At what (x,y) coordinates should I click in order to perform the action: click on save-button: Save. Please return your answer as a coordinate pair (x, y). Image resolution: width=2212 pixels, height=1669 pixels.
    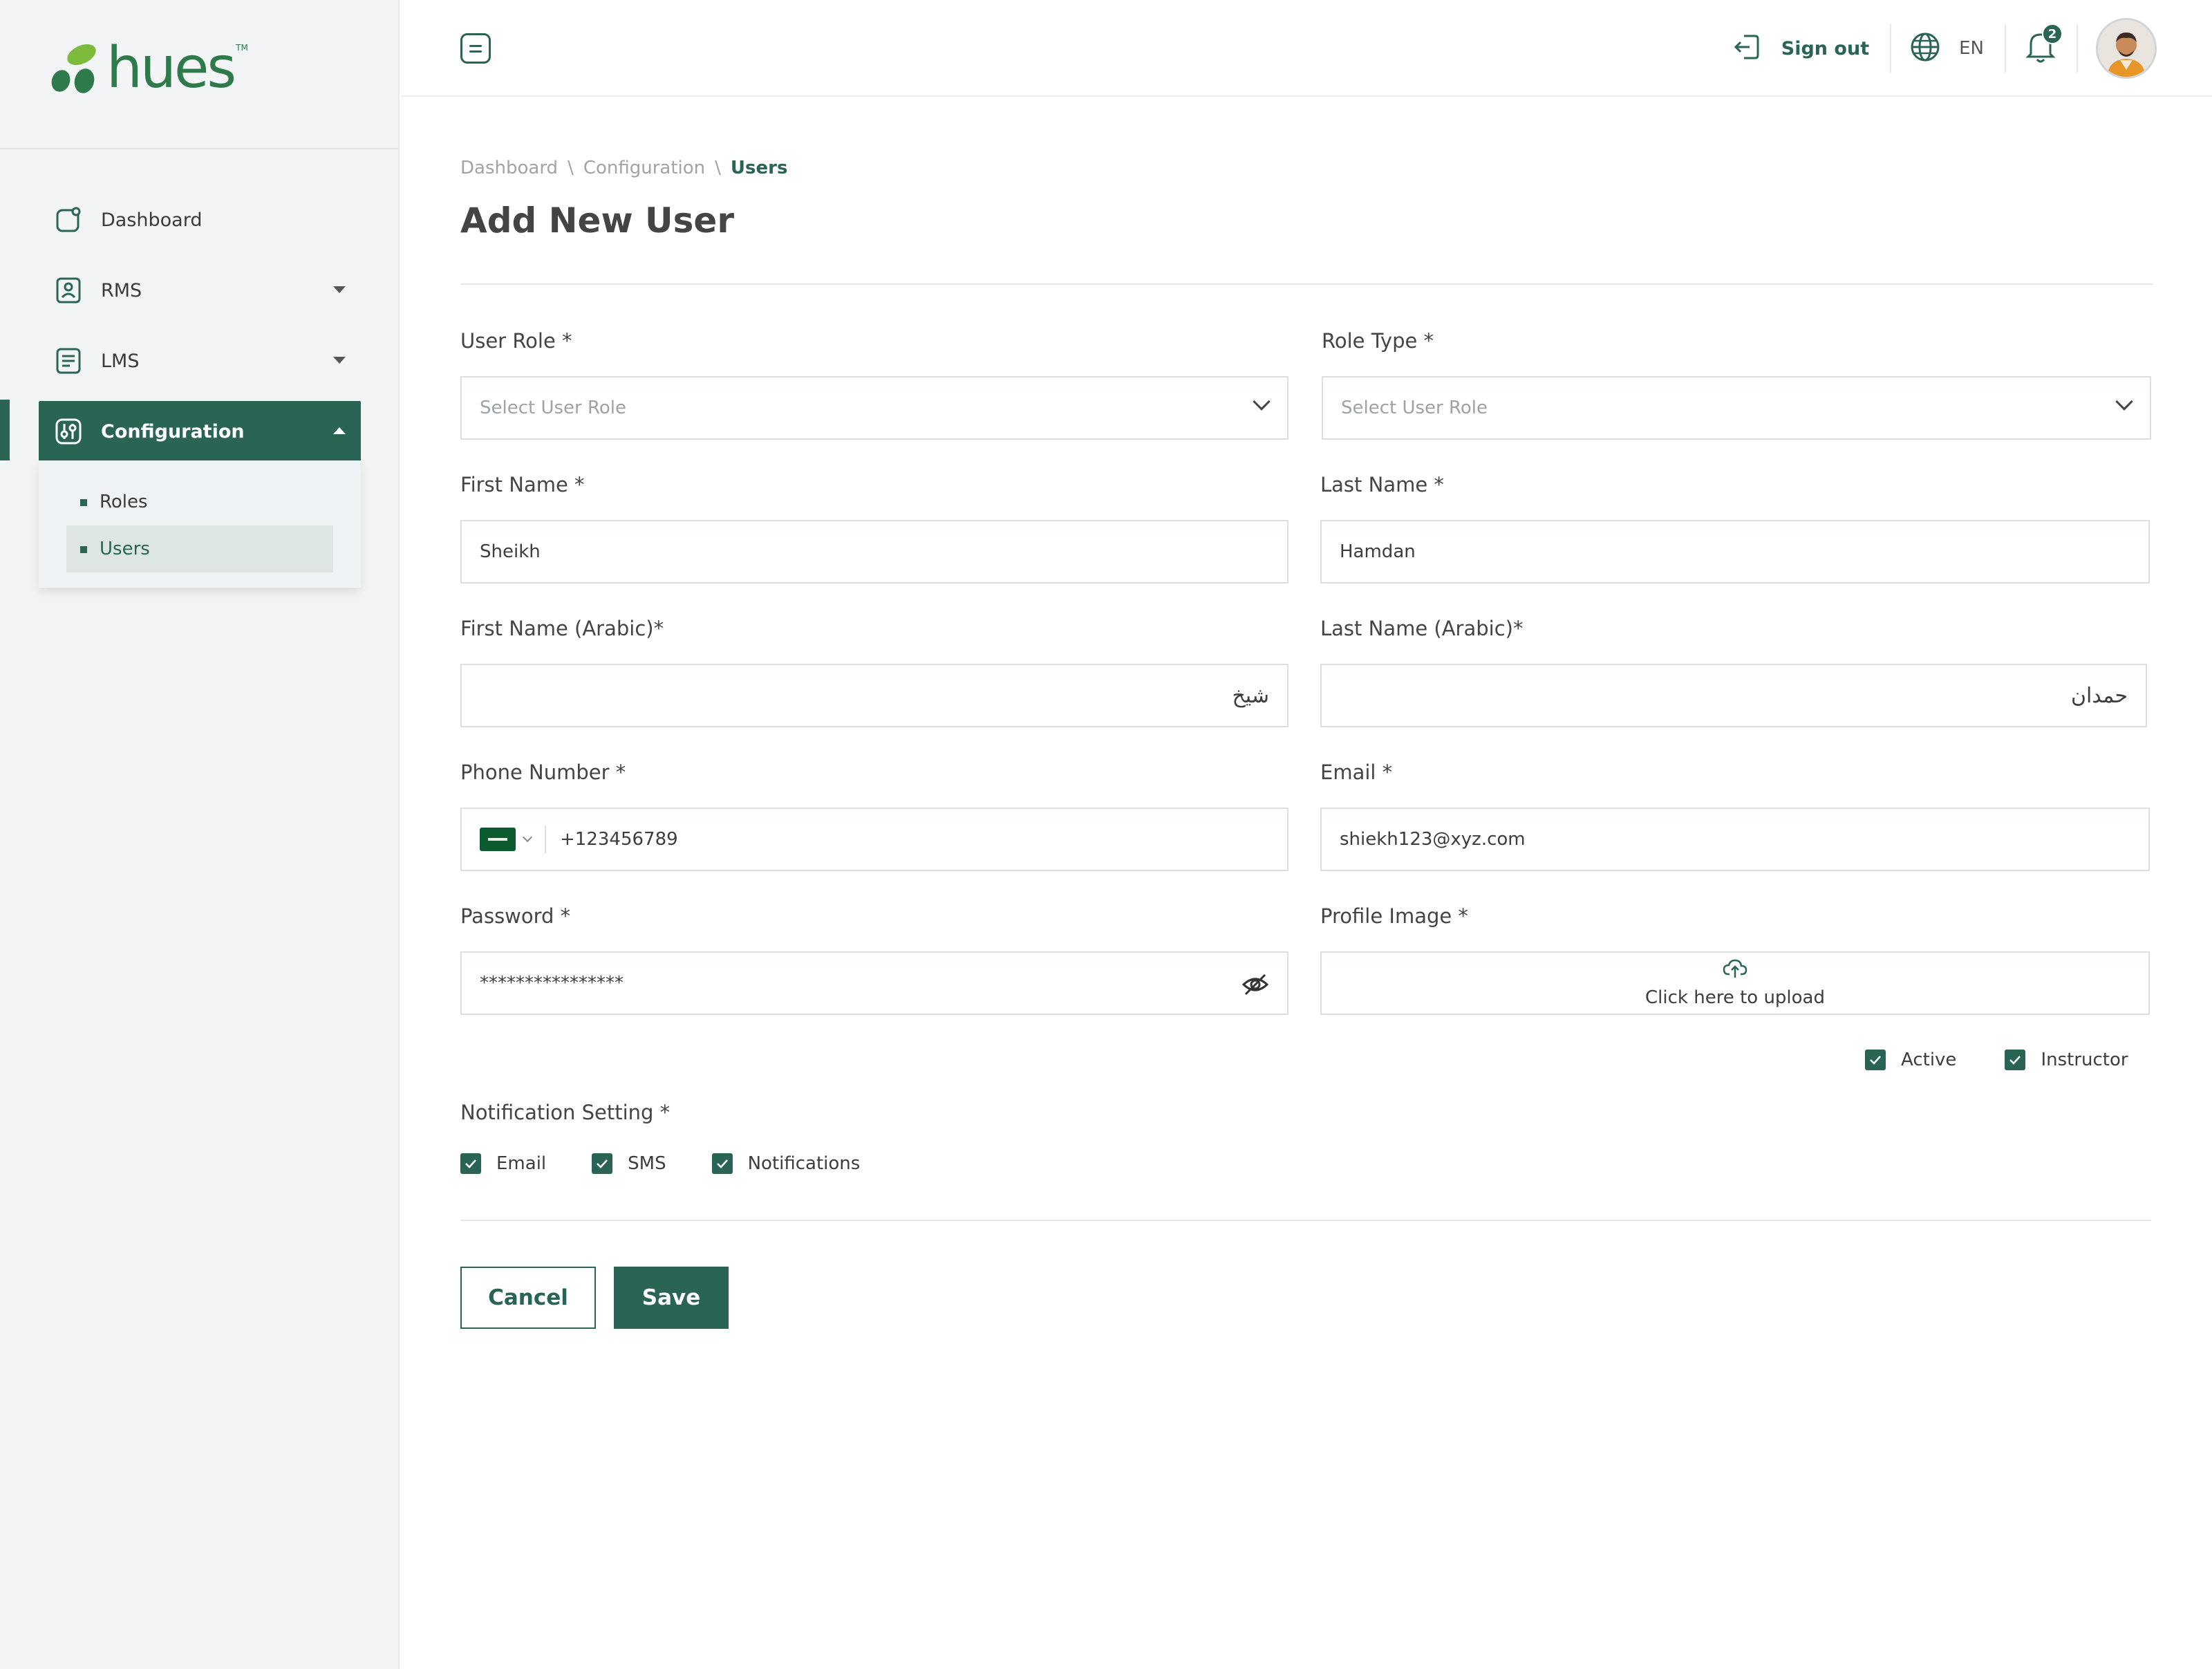
    Looking at the image, I should click on (671, 1298).